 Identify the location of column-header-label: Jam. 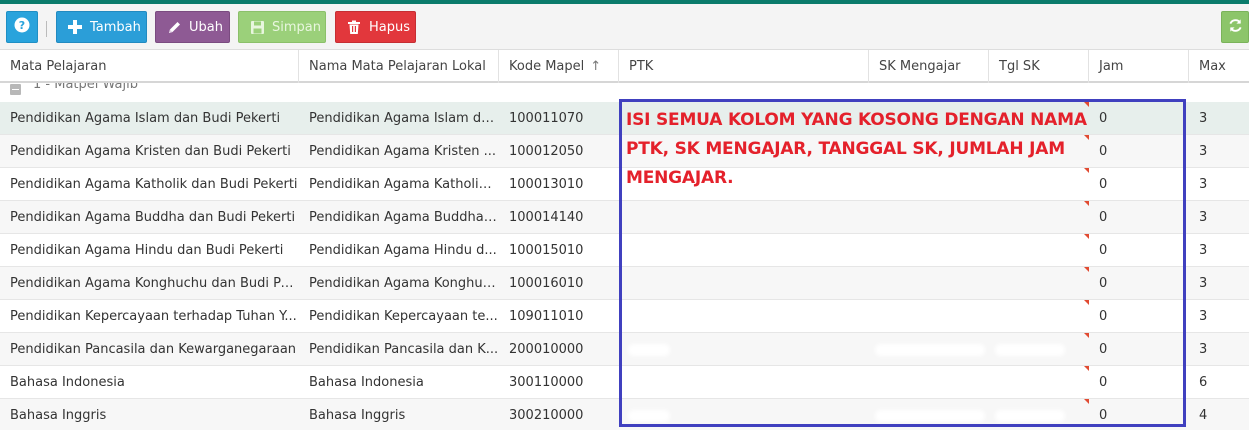
(1111, 66).